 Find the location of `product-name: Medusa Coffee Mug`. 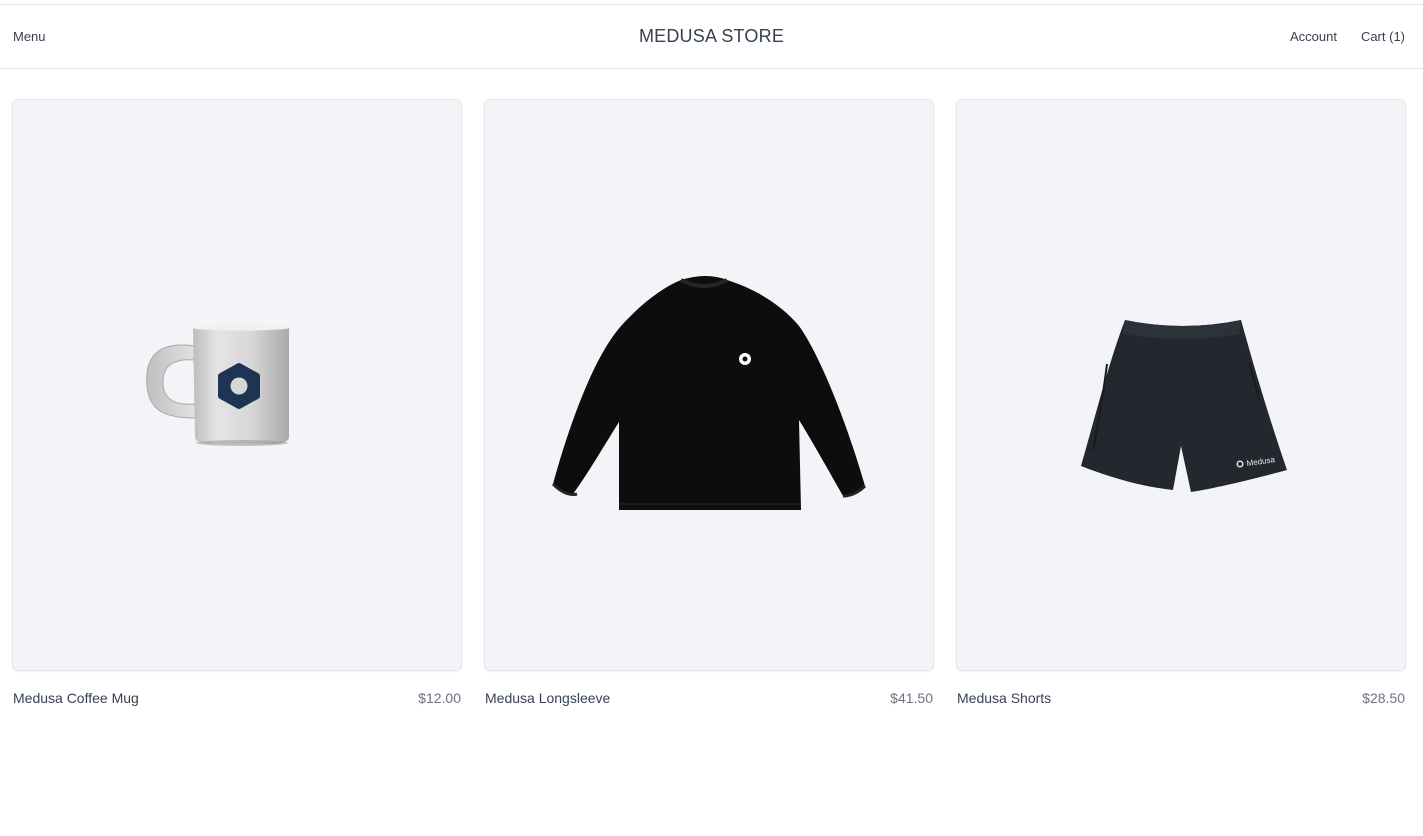

product-name: Medusa Coffee Mug is located at coordinates (76, 698).